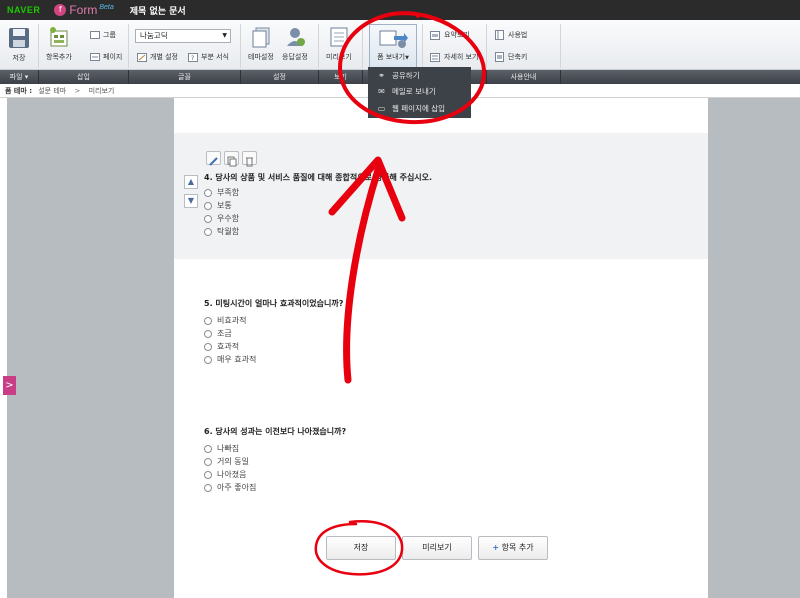  I want to click on group-icon, so click(95, 35).